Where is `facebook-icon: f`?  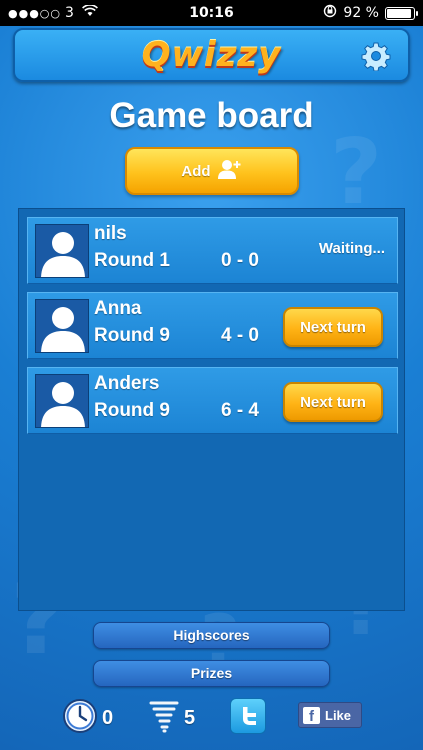
facebook-icon: f is located at coordinates (311, 715).